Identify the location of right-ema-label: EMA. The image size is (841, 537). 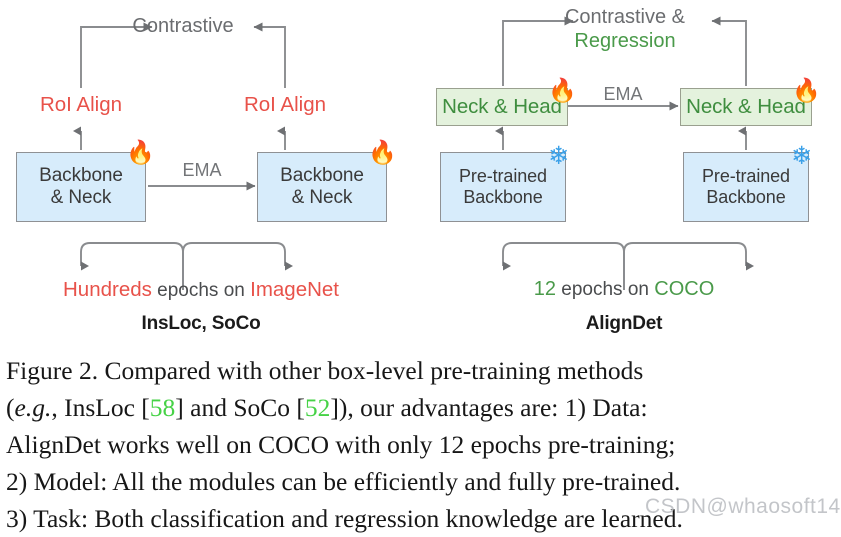
(623, 94).